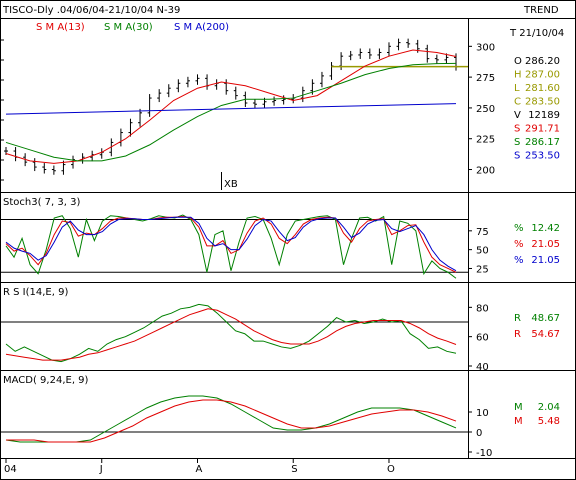 This screenshot has height=480, width=576. What do you see at coordinates (485, 78) in the screenshot?
I see `y-tick-label: 275` at bounding box center [485, 78].